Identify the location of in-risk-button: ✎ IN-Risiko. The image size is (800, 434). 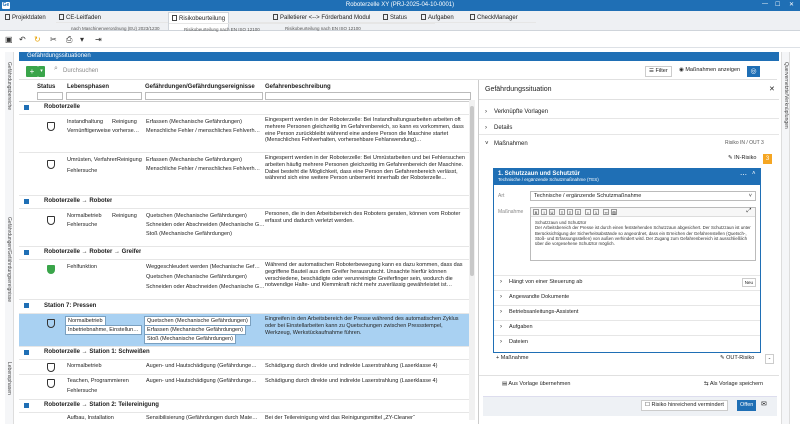
(742, 159).